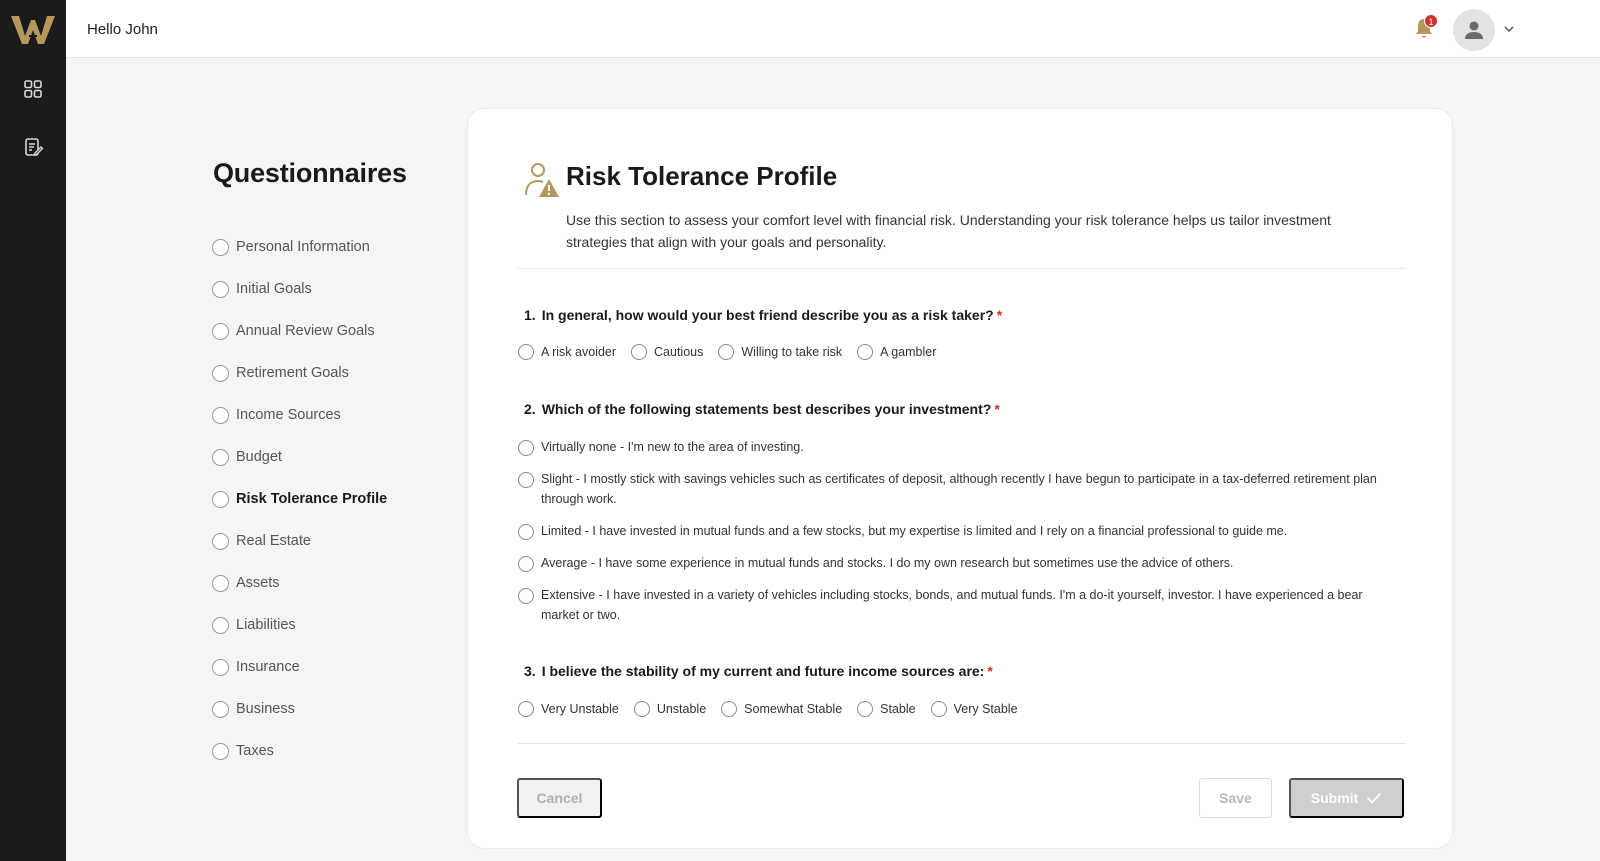 The height and width of the screenshot is (861, 1600). I want to click on save-button: Save, so click(1235, 798).